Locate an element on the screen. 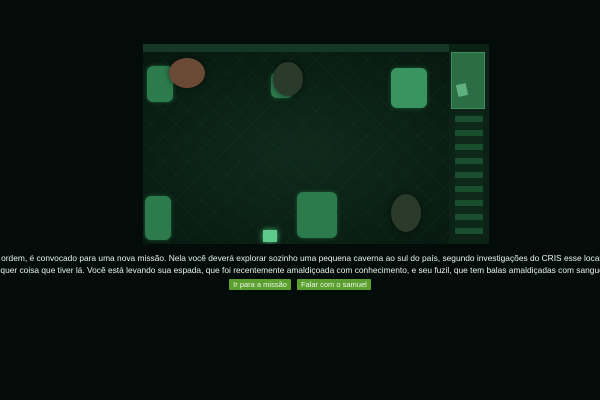 This screenshot has width=600, height=400. action-buttons: Ir para a missão Falar com o samuel is located at coordinates (300, 285).